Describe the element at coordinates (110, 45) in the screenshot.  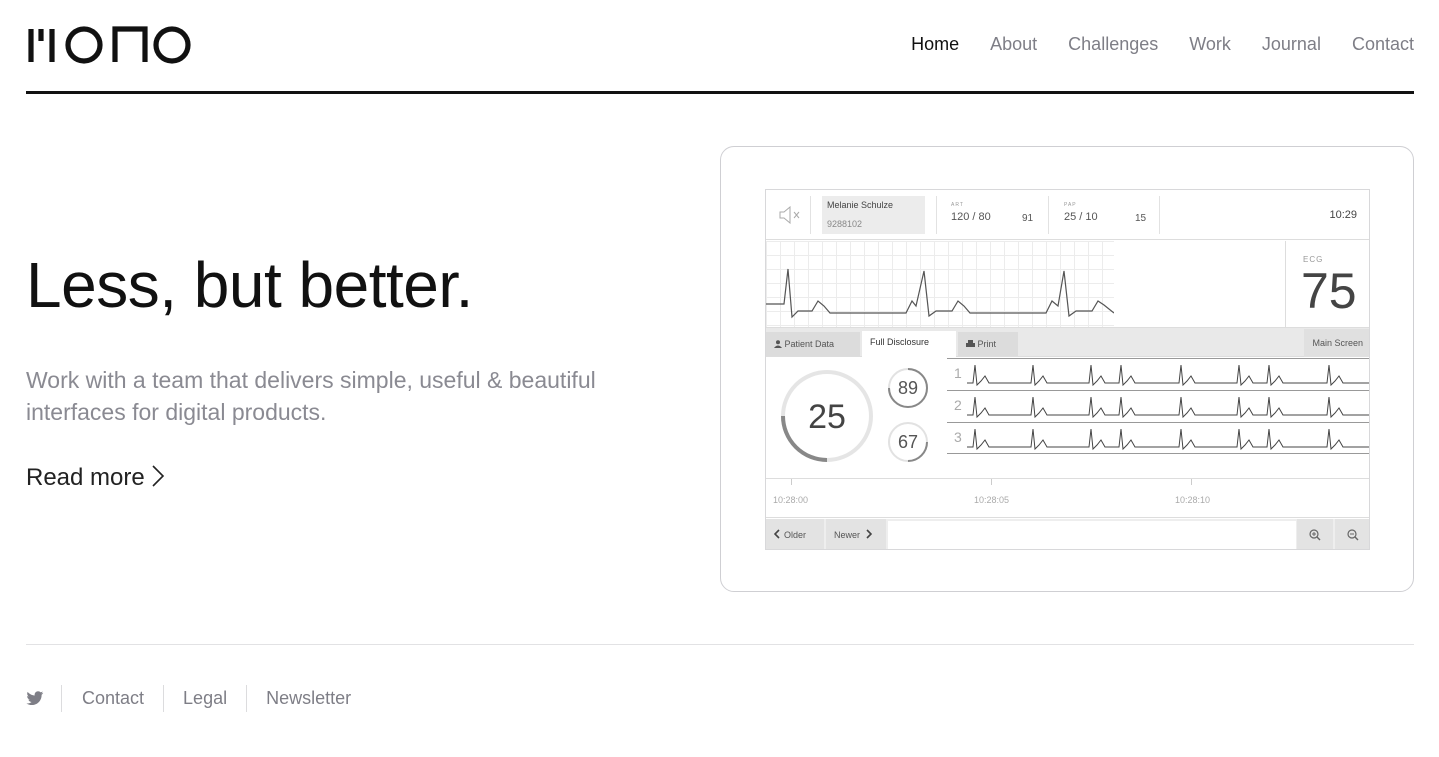
I see `mono-wordmark-logo` at that location.